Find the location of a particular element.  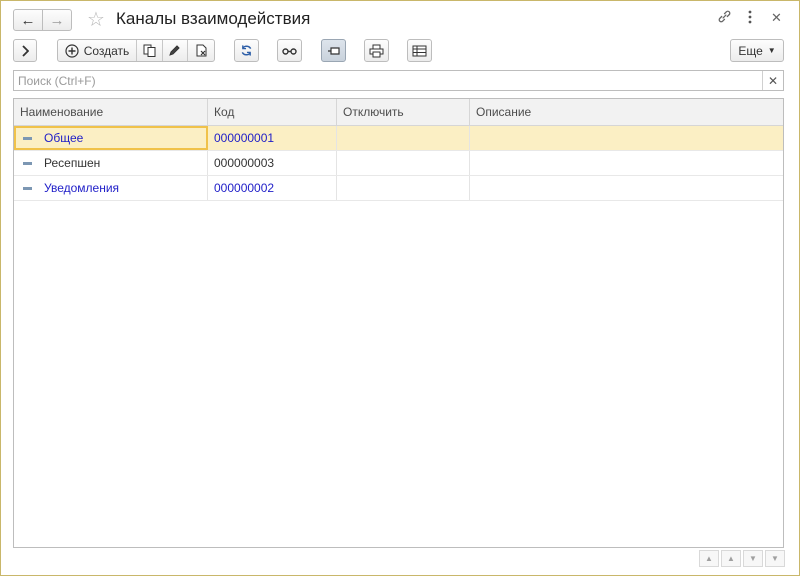

refresh-button is located at coordinates (246, 50).